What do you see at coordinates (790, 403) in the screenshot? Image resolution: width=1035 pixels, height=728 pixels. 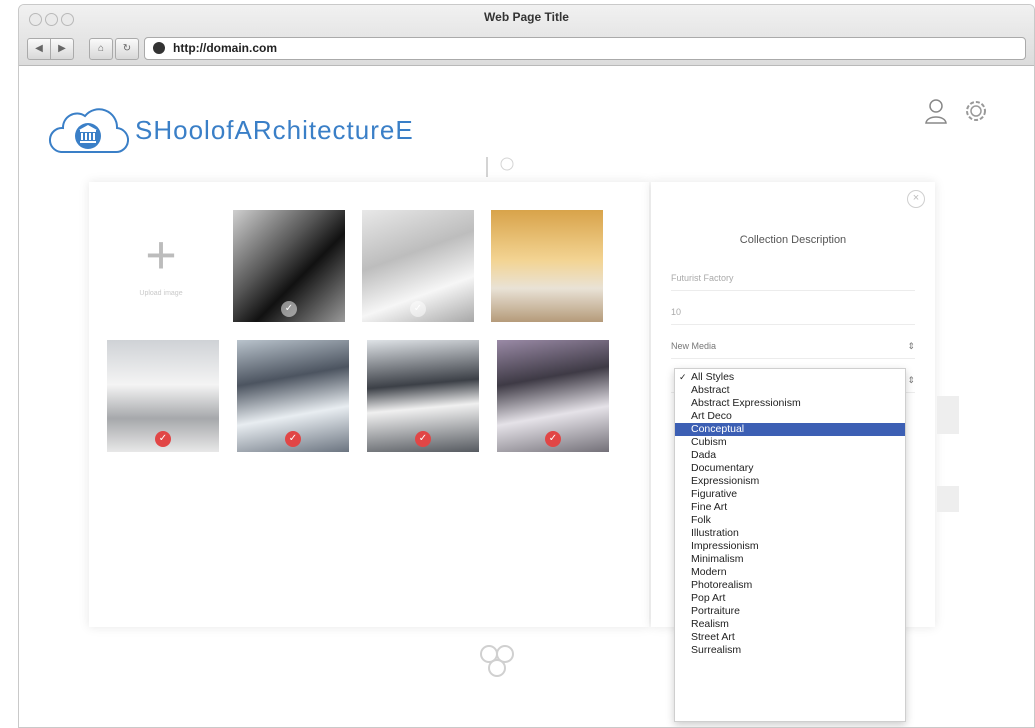 I see `style-option: Abstract Expressionism` at bounding box center [790, 403].